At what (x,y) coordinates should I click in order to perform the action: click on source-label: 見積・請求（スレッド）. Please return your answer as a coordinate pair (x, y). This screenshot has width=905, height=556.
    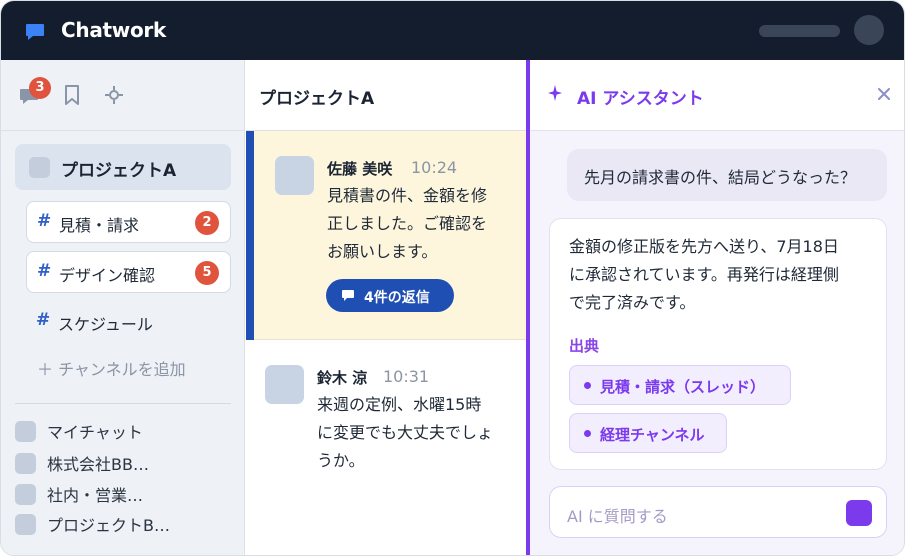
    Looking at the image, I should click on (683, 387).